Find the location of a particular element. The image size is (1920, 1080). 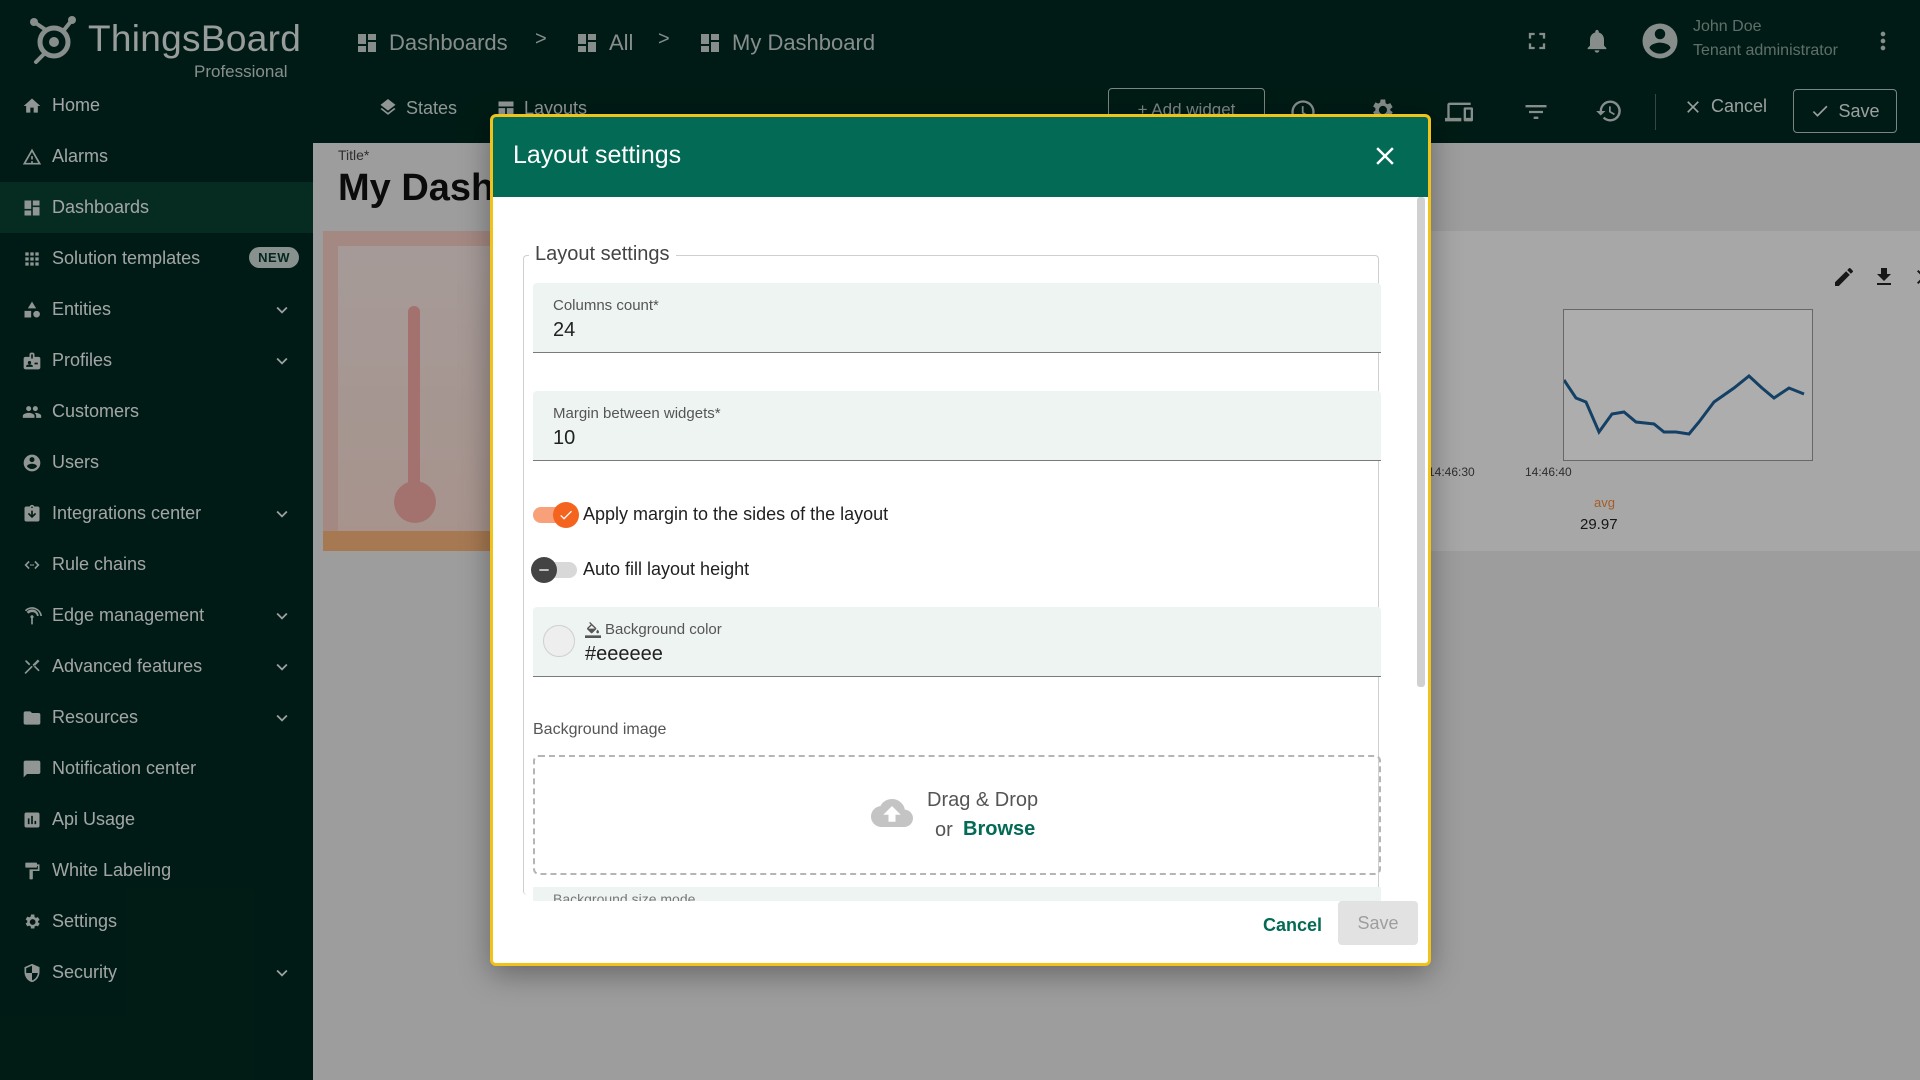

background-image-label: Background image is located at coordinates (600, 729).